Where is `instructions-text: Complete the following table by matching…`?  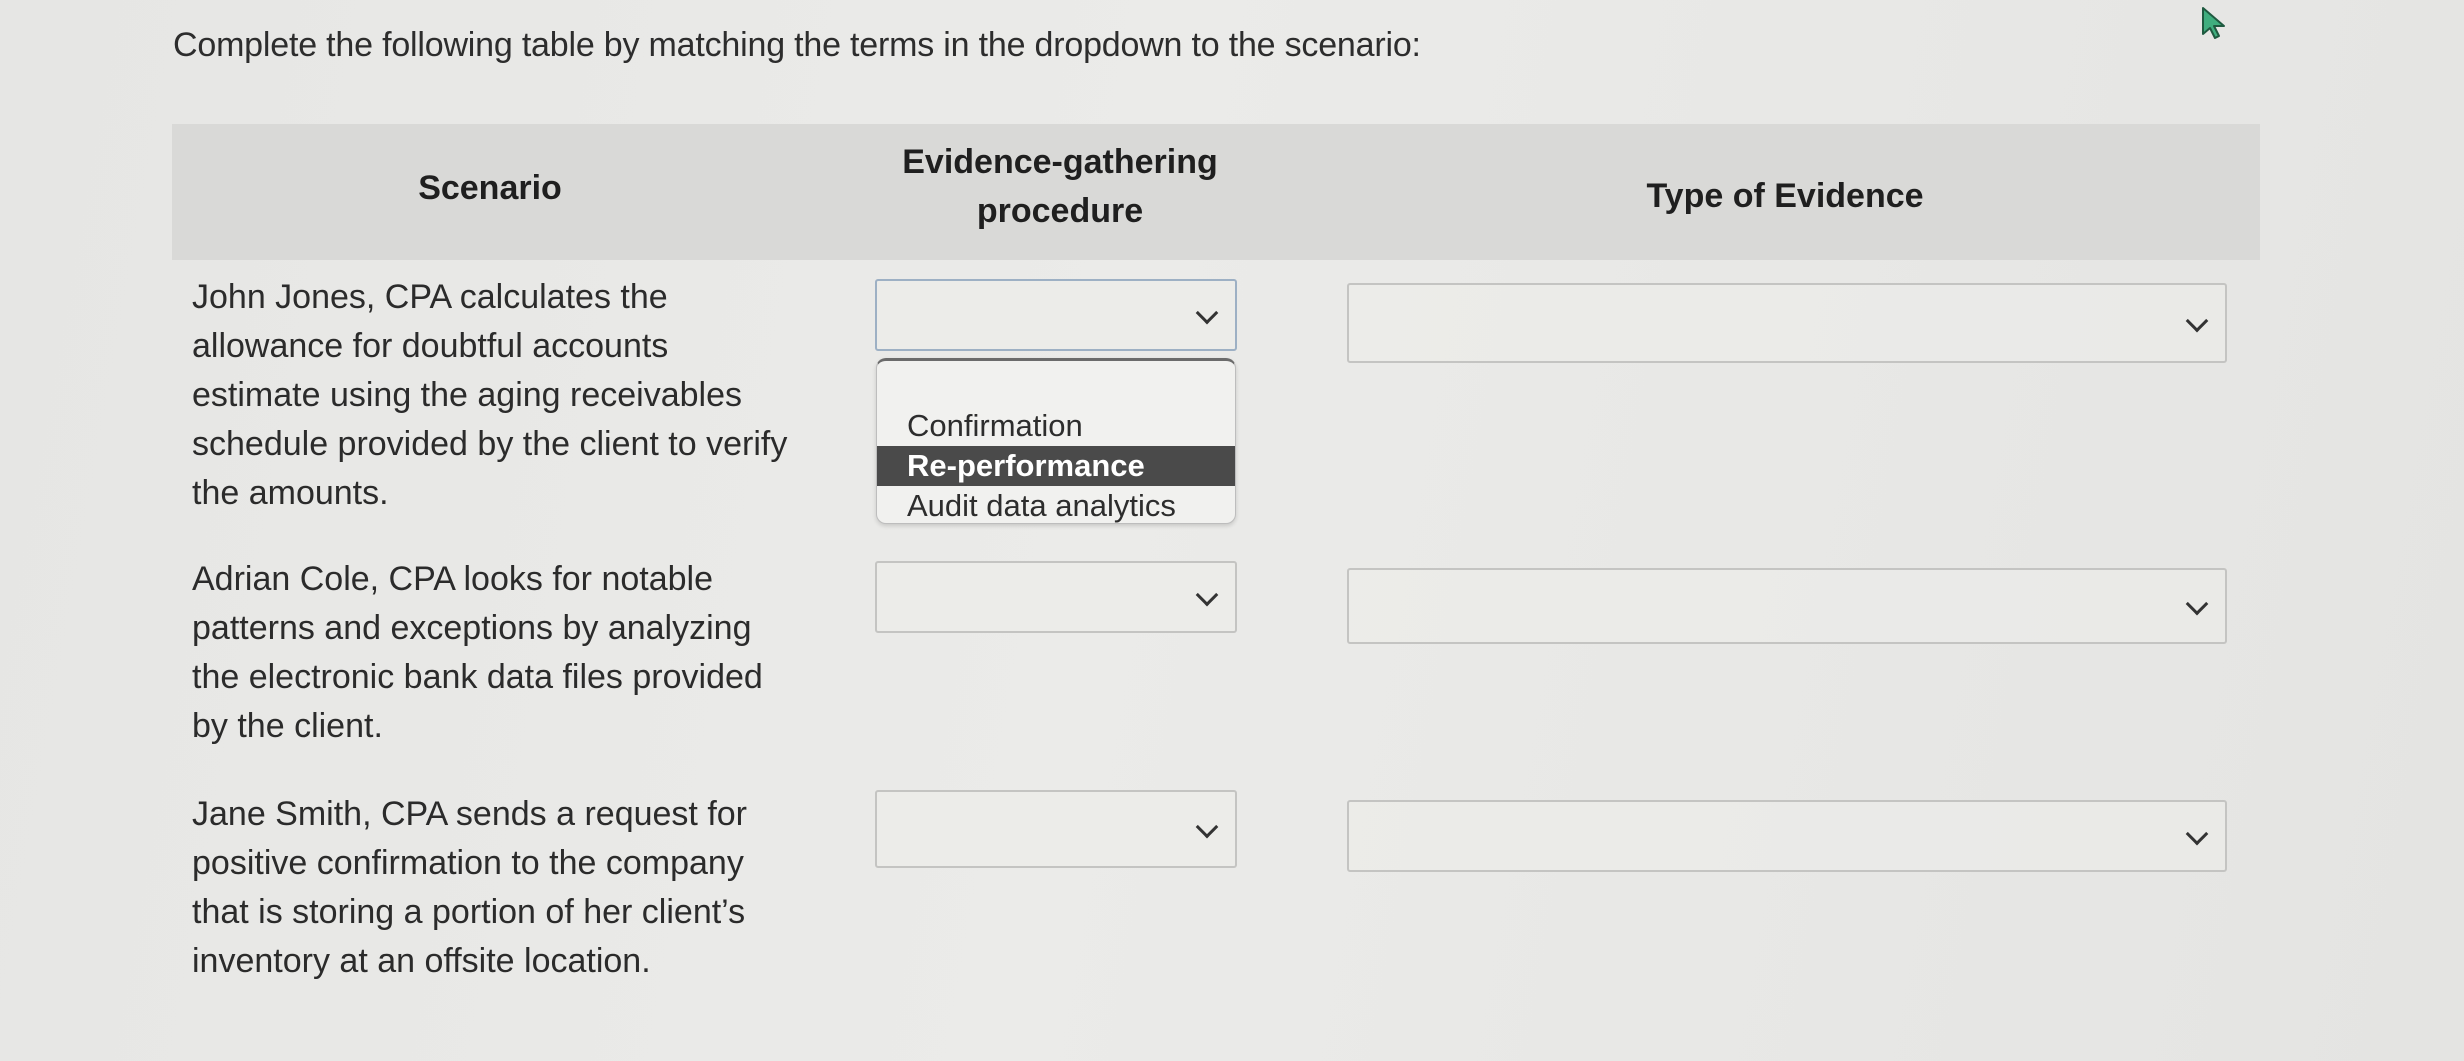 instructions-text: Complete the following table by matching… is located at coordinates (797, 45).